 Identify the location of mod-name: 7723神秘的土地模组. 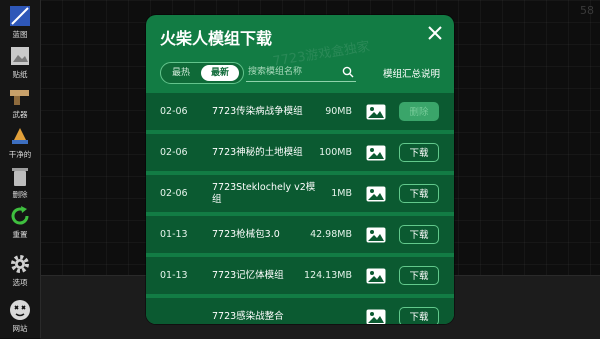
(257, 152).